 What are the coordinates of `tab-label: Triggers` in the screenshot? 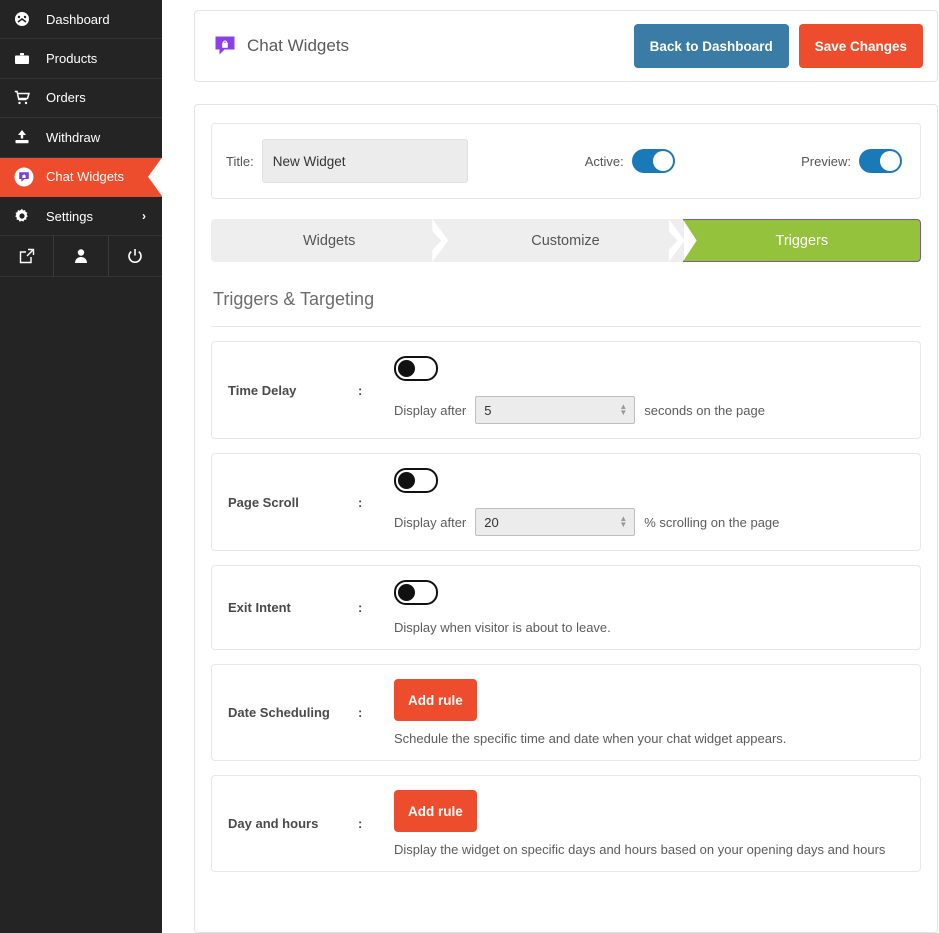 It's located at (802, 240).